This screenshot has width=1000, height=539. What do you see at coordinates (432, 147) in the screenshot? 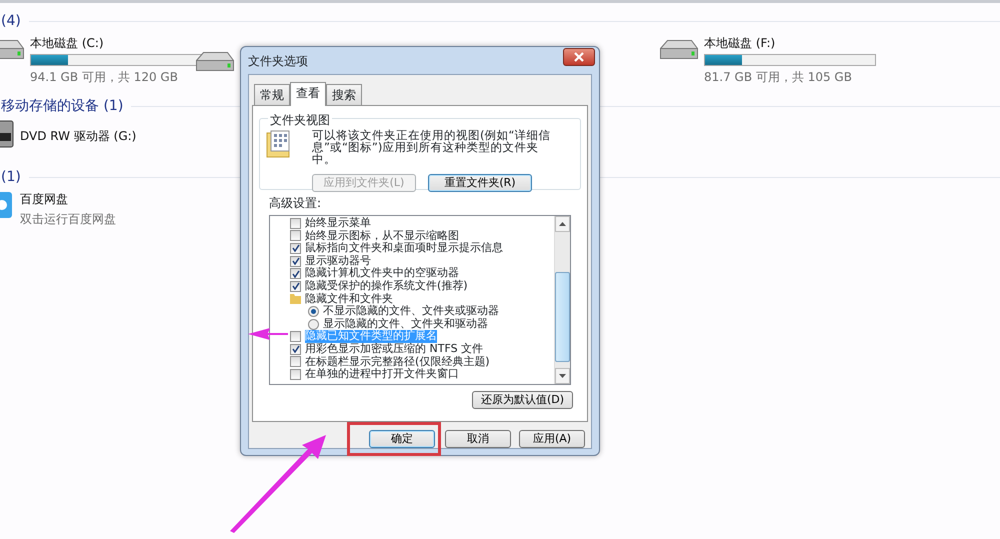
I see `description-text: 可以将该文件夹正在使用的视图(例如“详细信息”或“图标”)应用到所有这种类型的文件夹中。` at bounding box center [432, 147].